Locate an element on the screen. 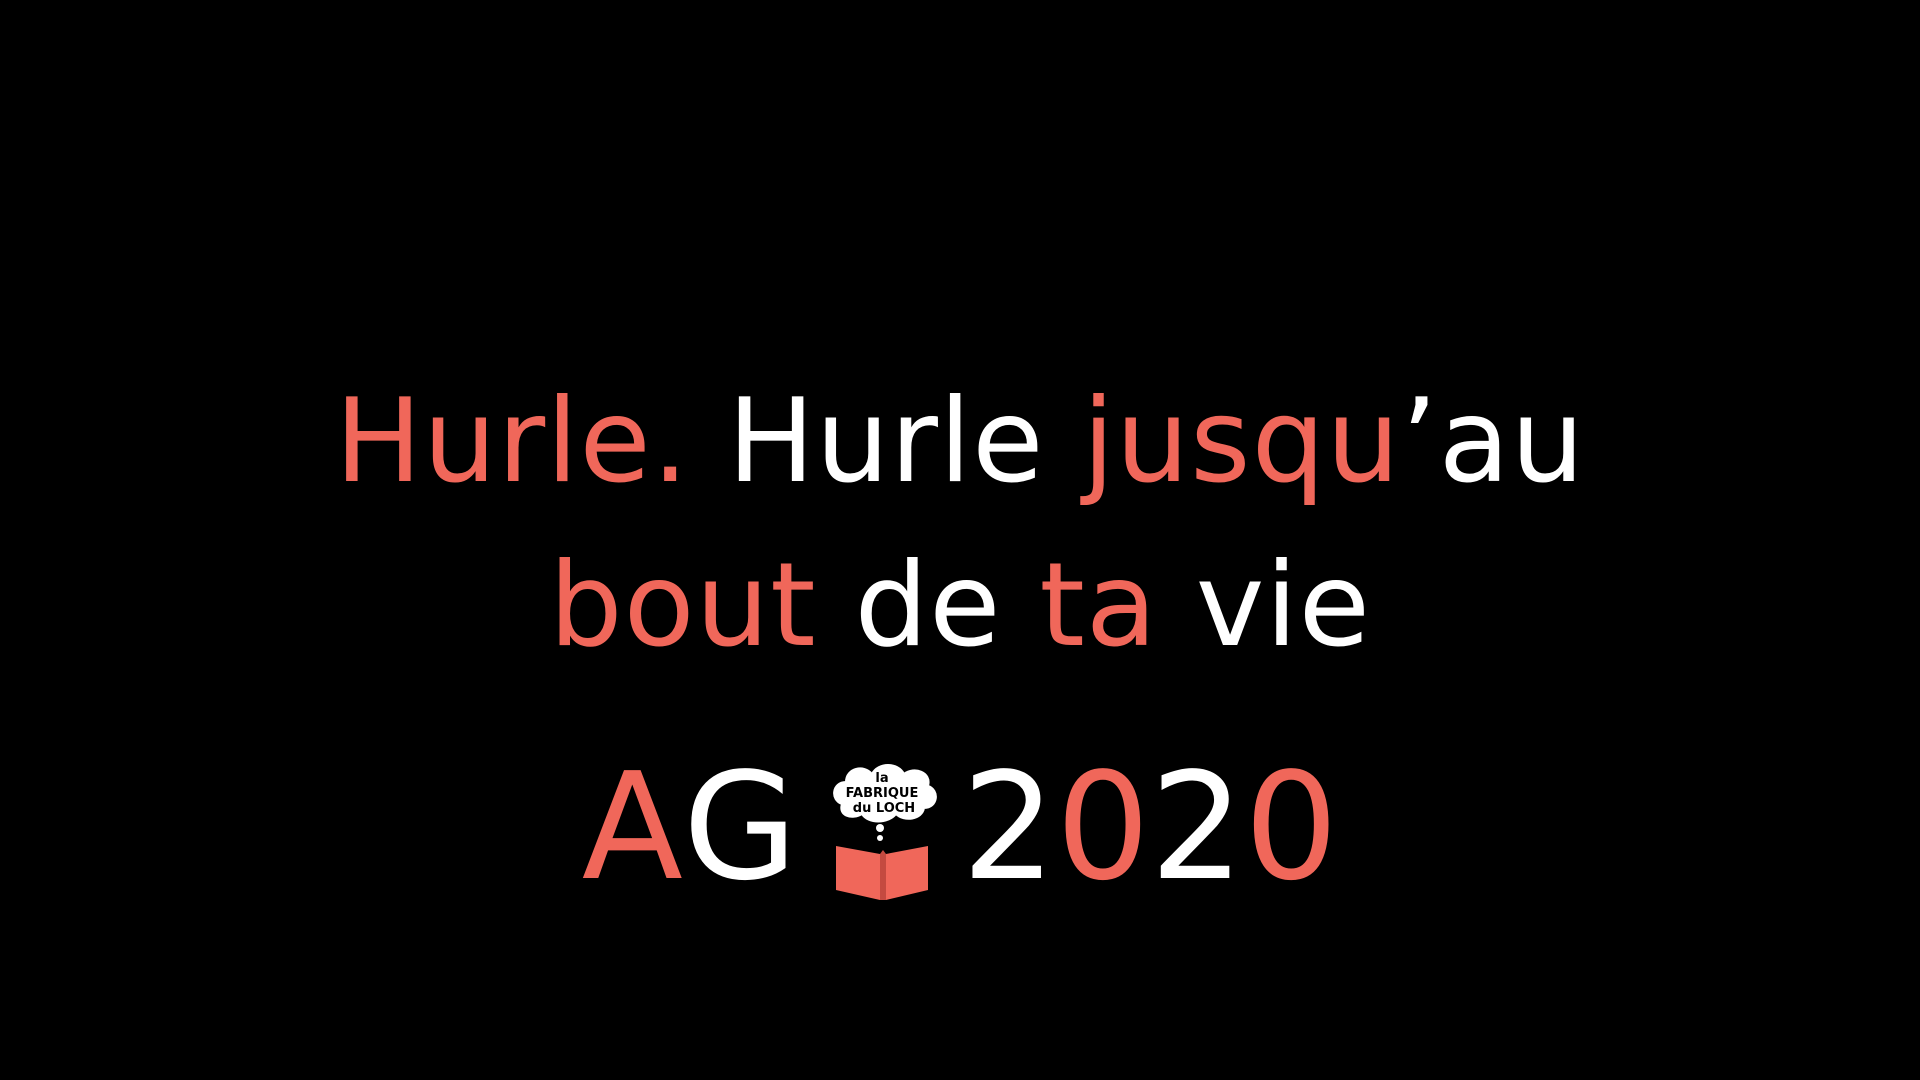  quote-word: de is located at coordinates (928, 605).